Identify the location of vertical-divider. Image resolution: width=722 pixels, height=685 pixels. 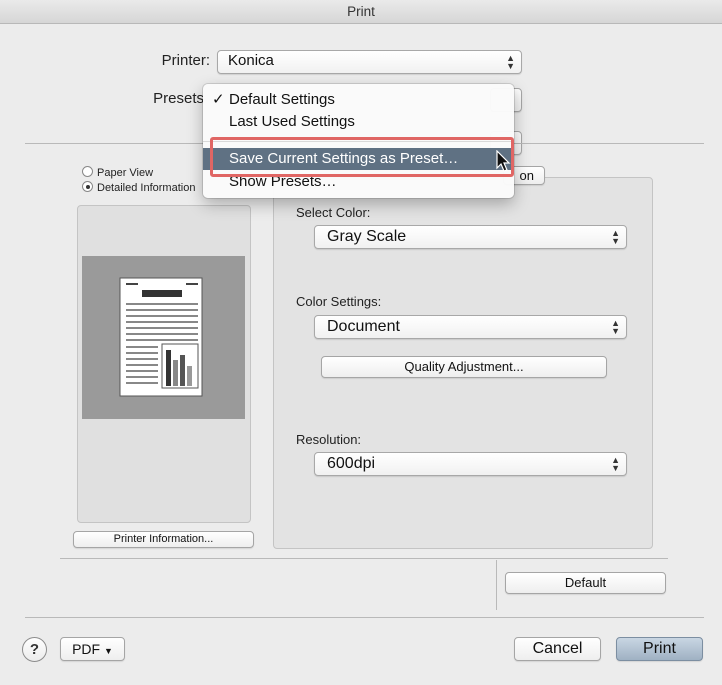
(496, 585).